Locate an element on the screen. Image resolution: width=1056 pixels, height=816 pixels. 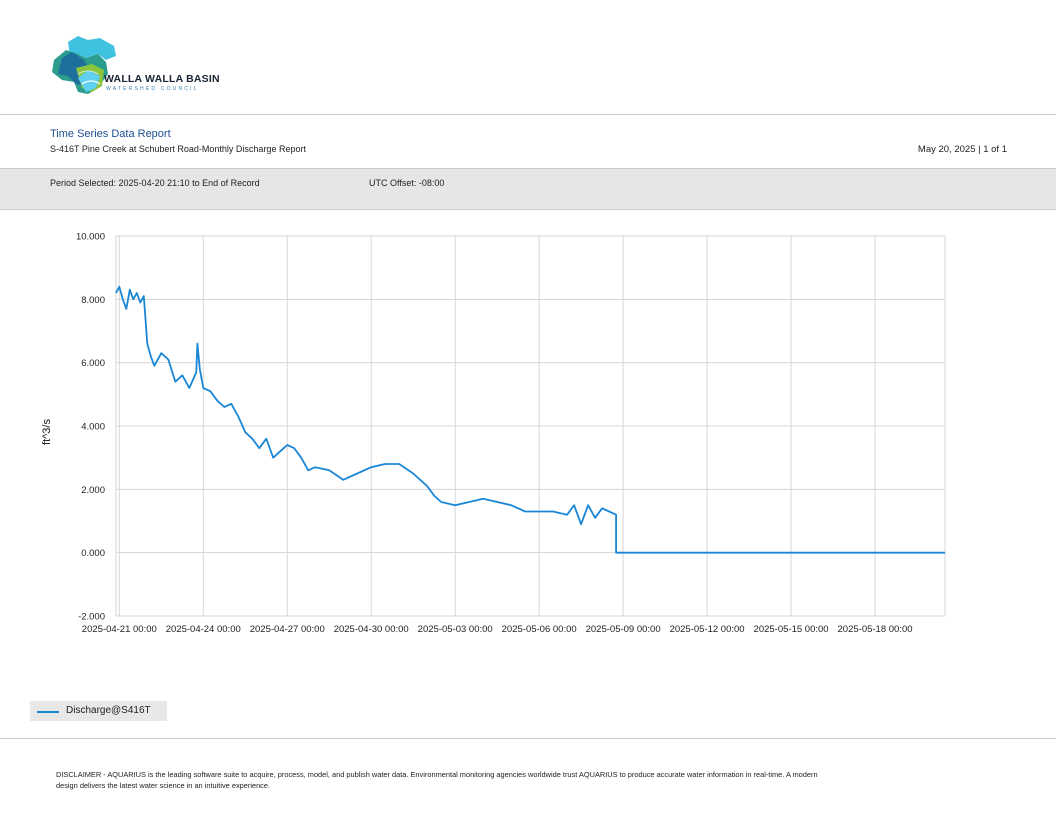
x-tick-label: 2025-05-12 00:00 is located at coordinates (707, 629).